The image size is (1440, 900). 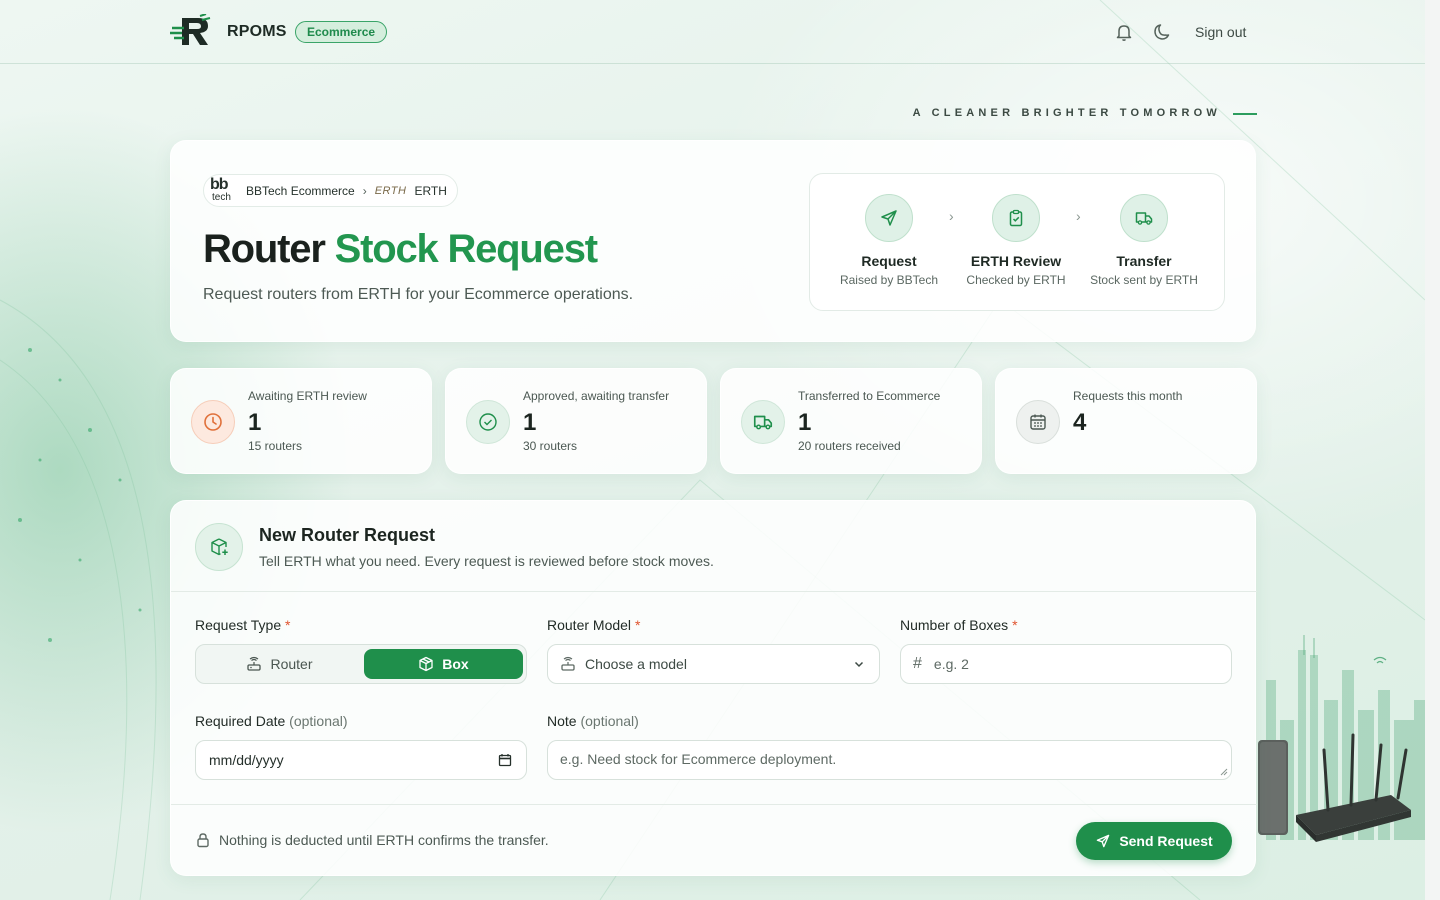 What do you see at coordinates (307, 396) in the screenshot?
I see `stat-label: Awaiting ERTH review` at bounding box center [307, 396].